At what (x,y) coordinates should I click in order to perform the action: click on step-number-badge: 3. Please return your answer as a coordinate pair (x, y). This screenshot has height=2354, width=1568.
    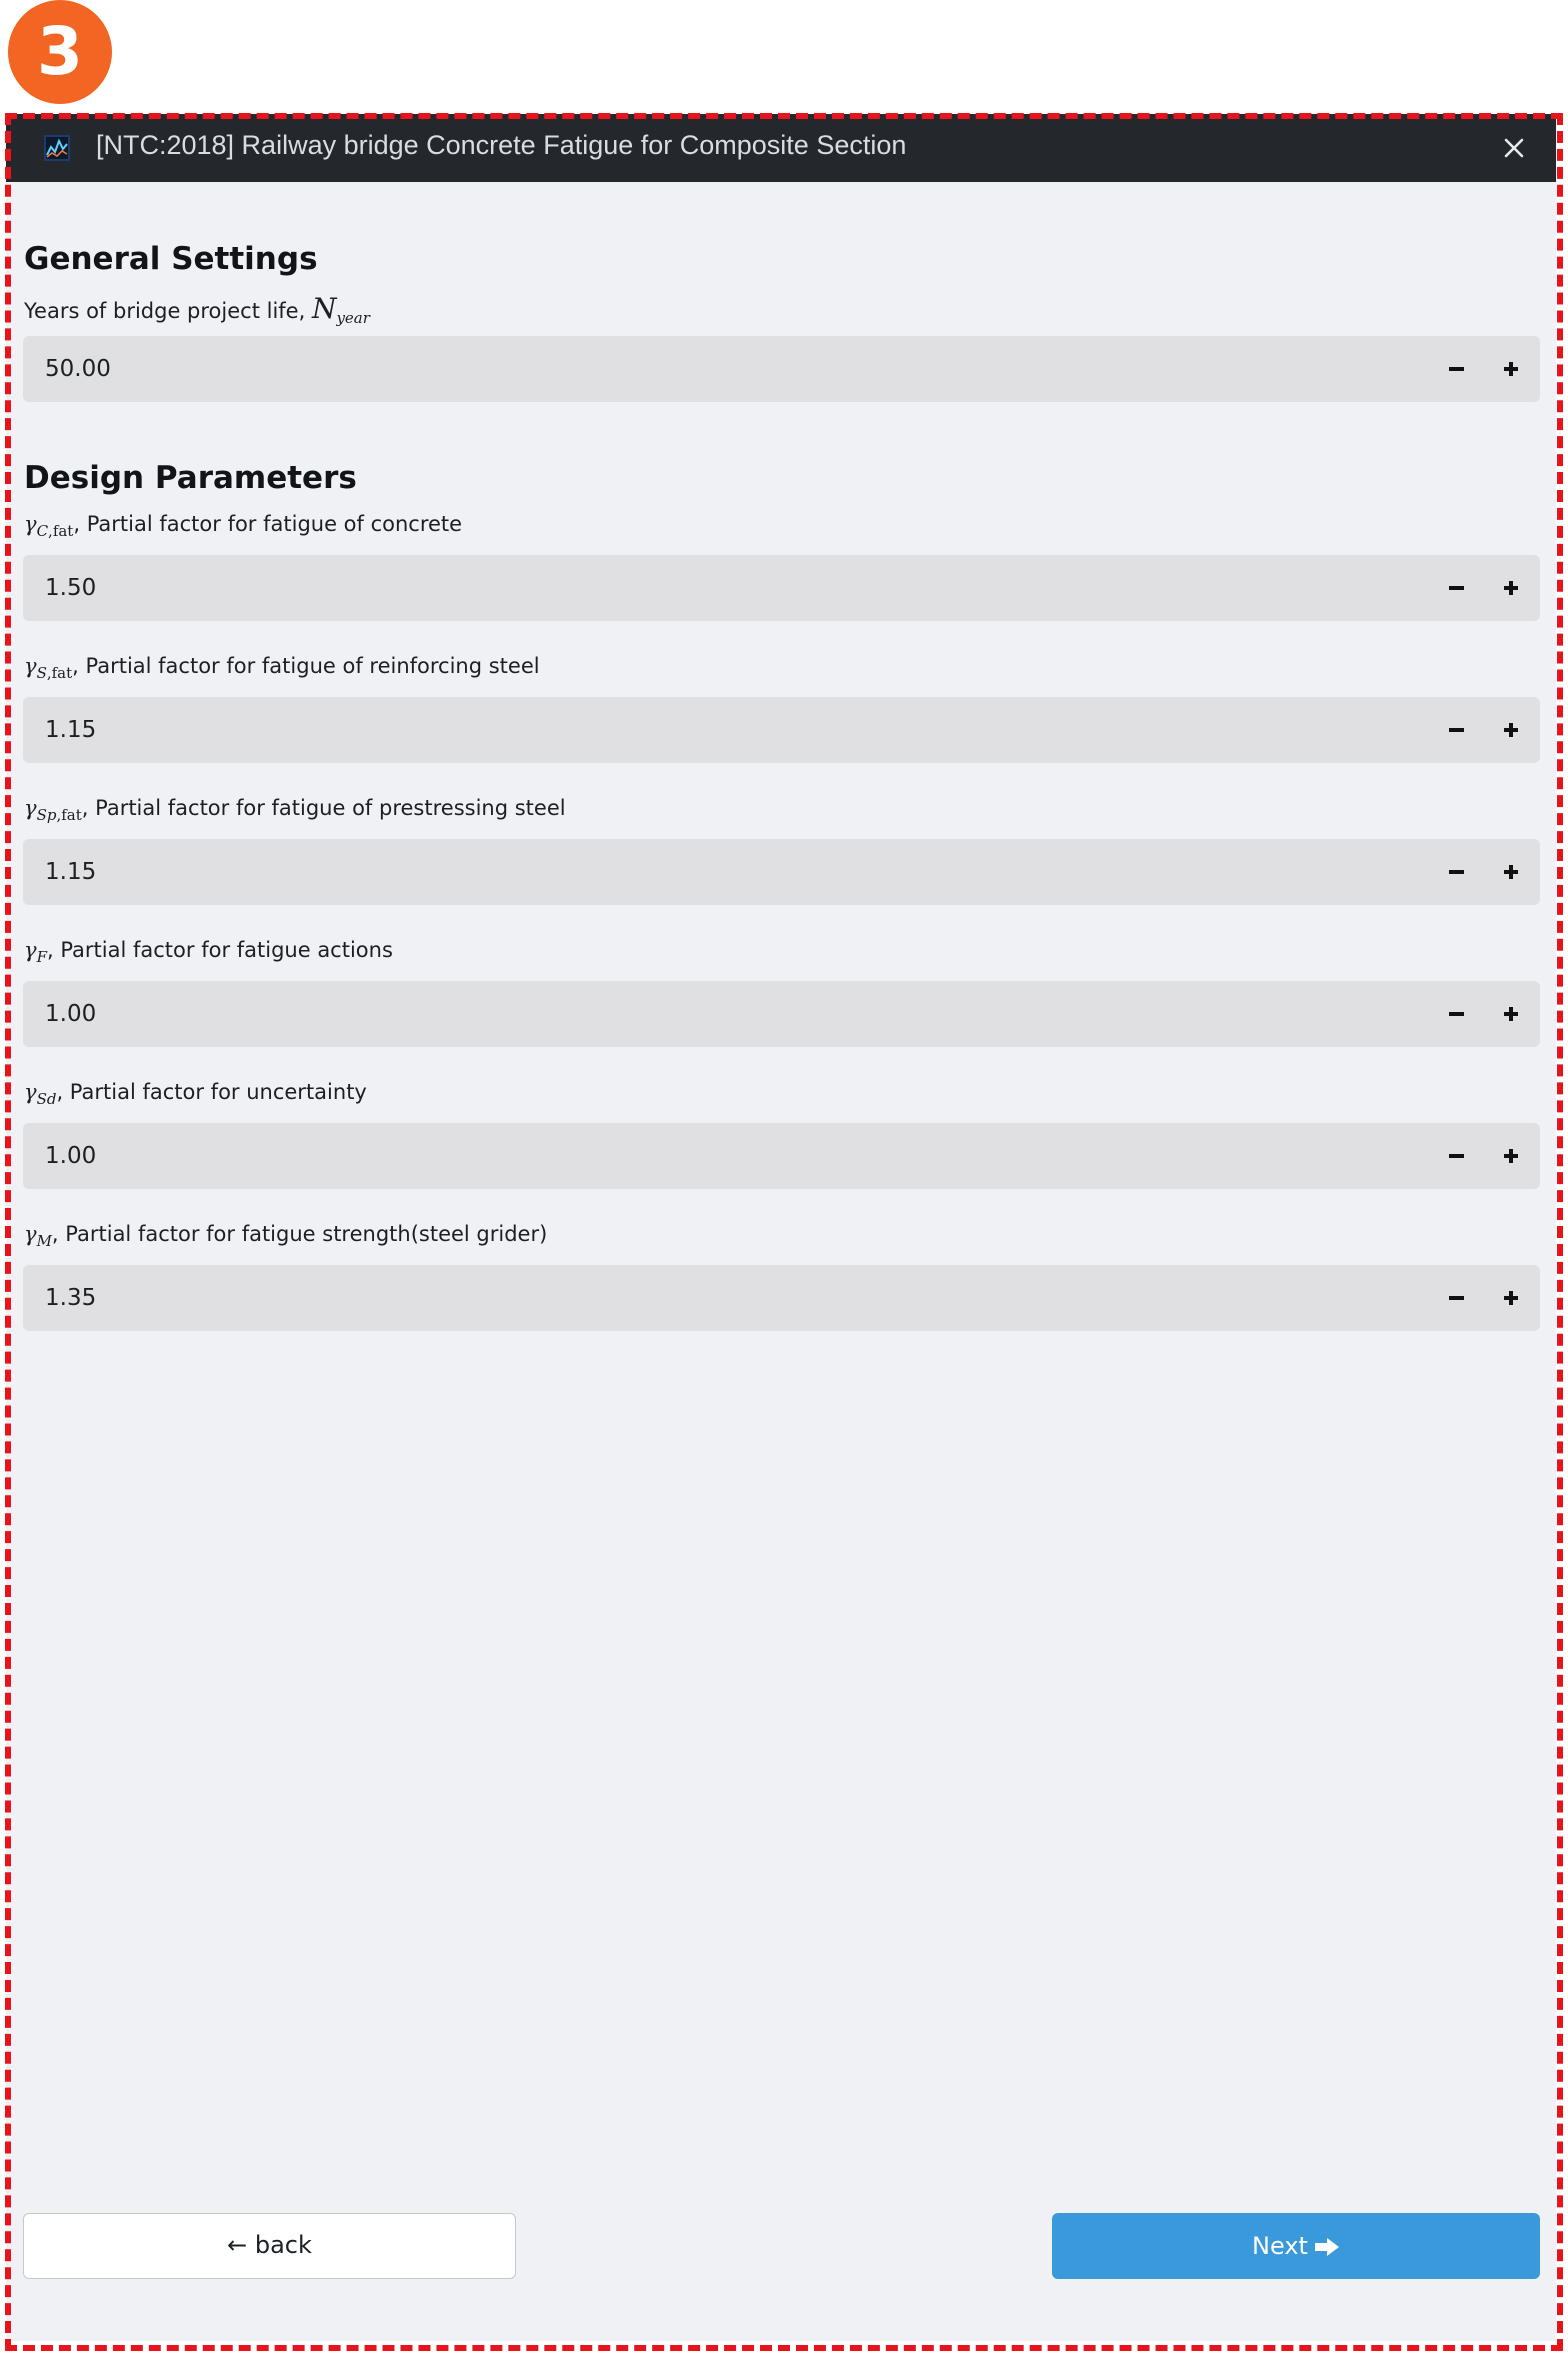
    Looking at the image, I should click on (60, 52).